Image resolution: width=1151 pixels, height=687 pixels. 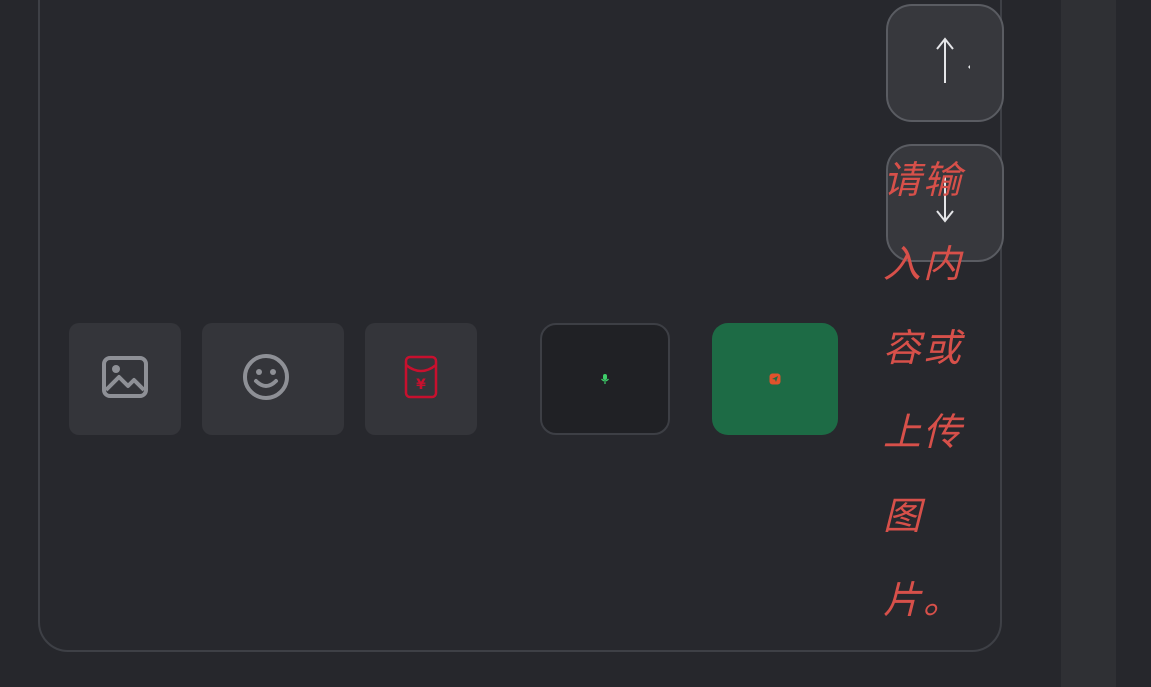 I want to click on arrow-up-icon, so click(x=945, y=63).